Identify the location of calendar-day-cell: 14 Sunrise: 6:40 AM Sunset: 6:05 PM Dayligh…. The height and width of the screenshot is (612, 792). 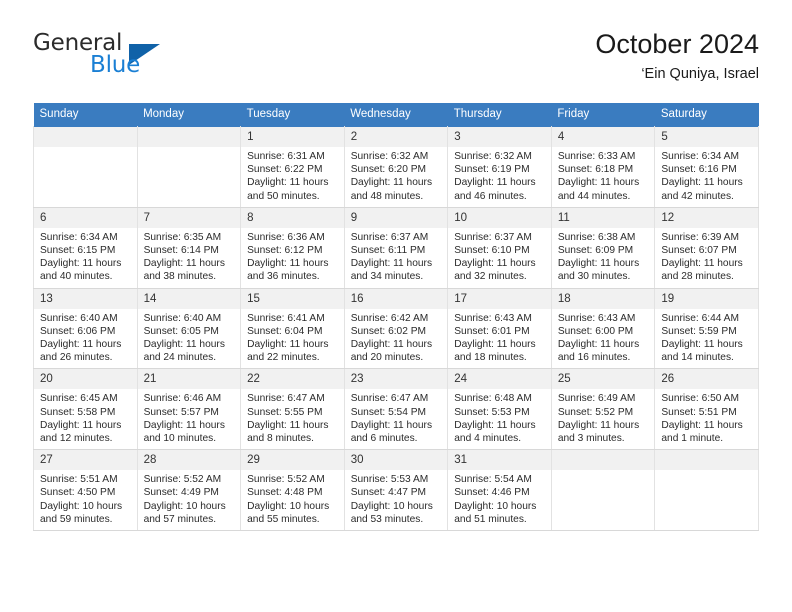
(189, 328).